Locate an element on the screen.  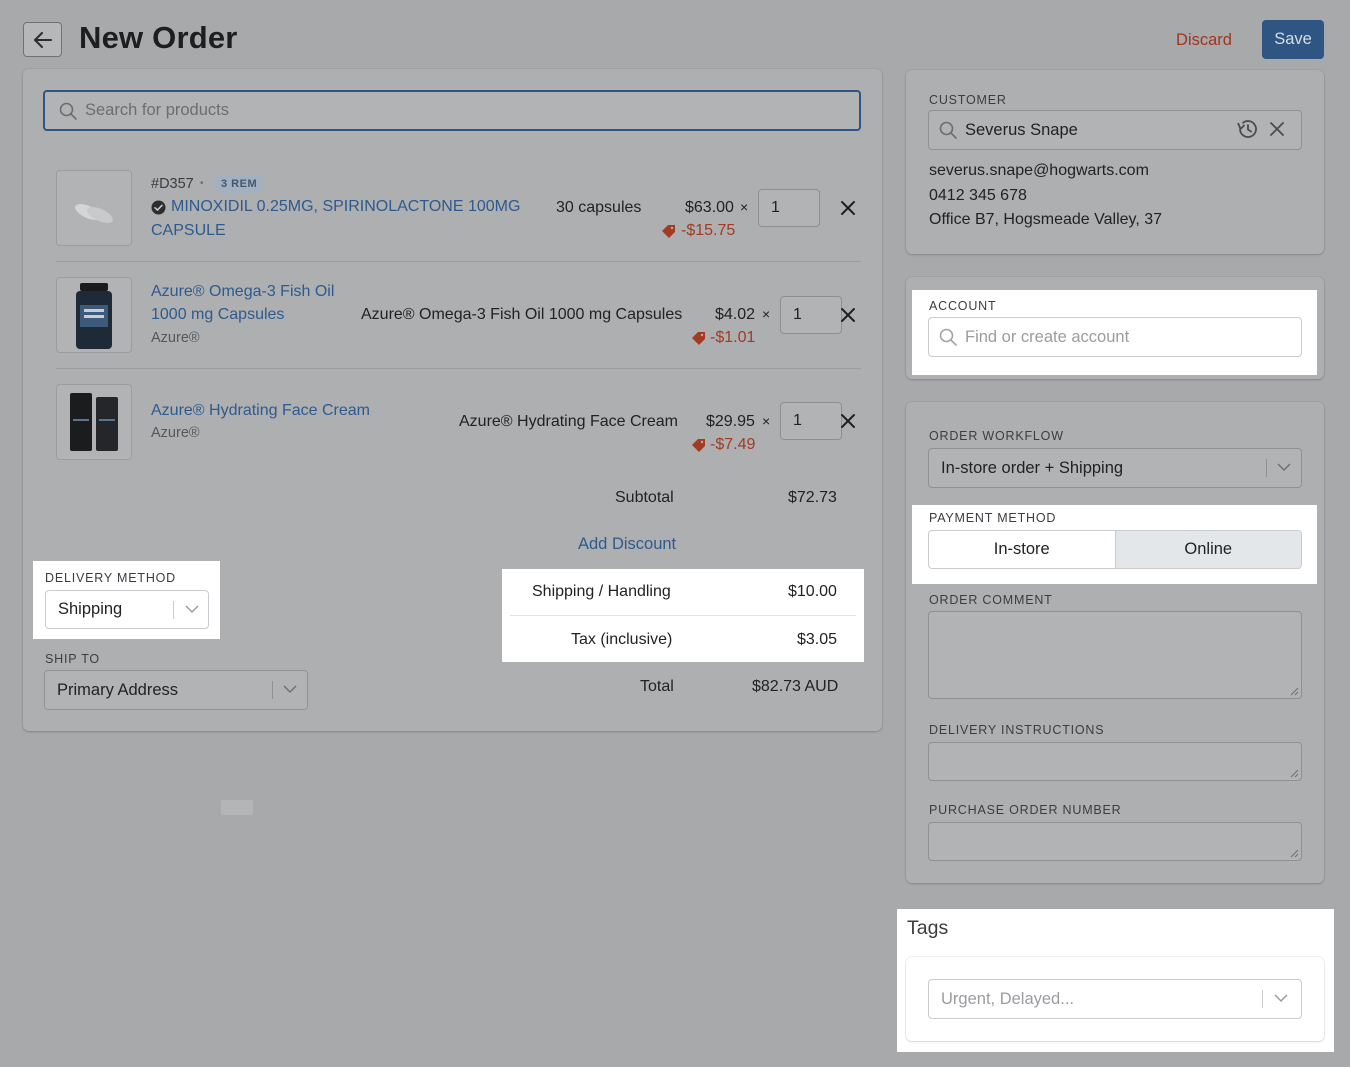
product-discount: -$1.01 is located at coordinates (733, 337).